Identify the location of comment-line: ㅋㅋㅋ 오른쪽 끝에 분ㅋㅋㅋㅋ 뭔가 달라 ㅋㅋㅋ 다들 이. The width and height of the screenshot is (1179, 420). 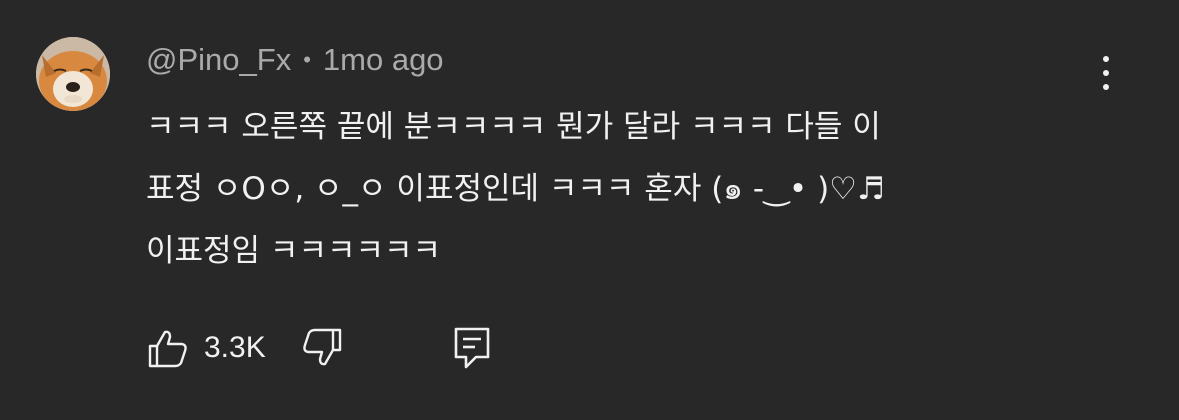
(513, 127).